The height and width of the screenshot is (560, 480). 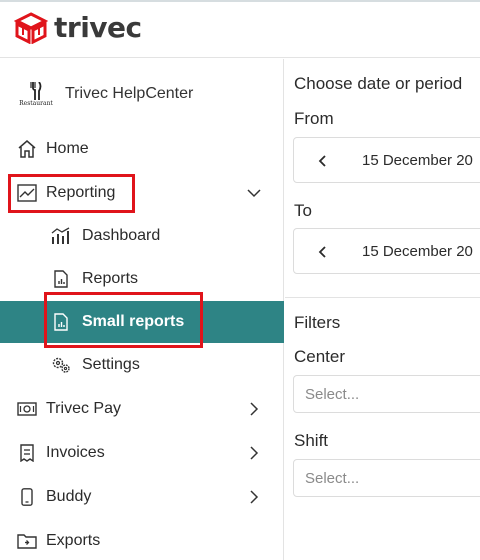 I want to click on trivec-logo: trivec, so click(x=78, y=27).